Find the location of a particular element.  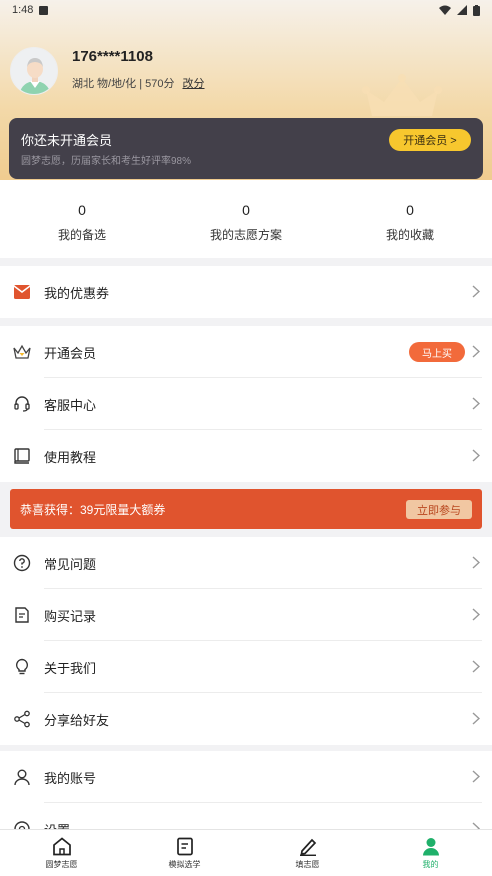

book-icon is located at coordinates (22, 456).